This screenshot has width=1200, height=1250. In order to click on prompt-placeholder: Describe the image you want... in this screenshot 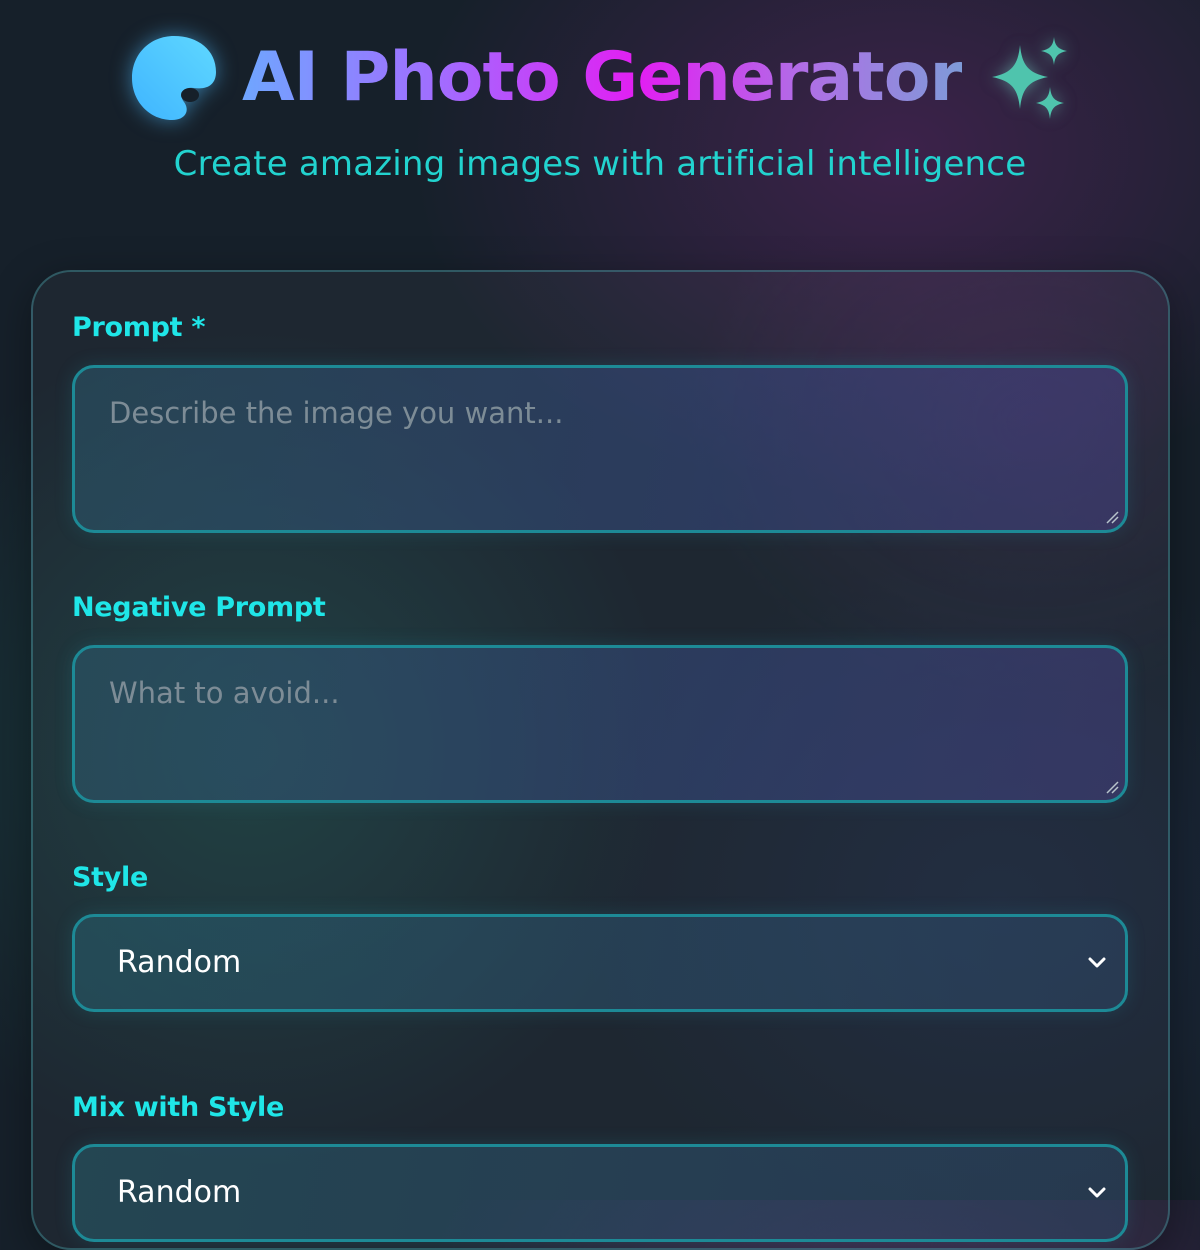, I will do `click(336, 413)`.